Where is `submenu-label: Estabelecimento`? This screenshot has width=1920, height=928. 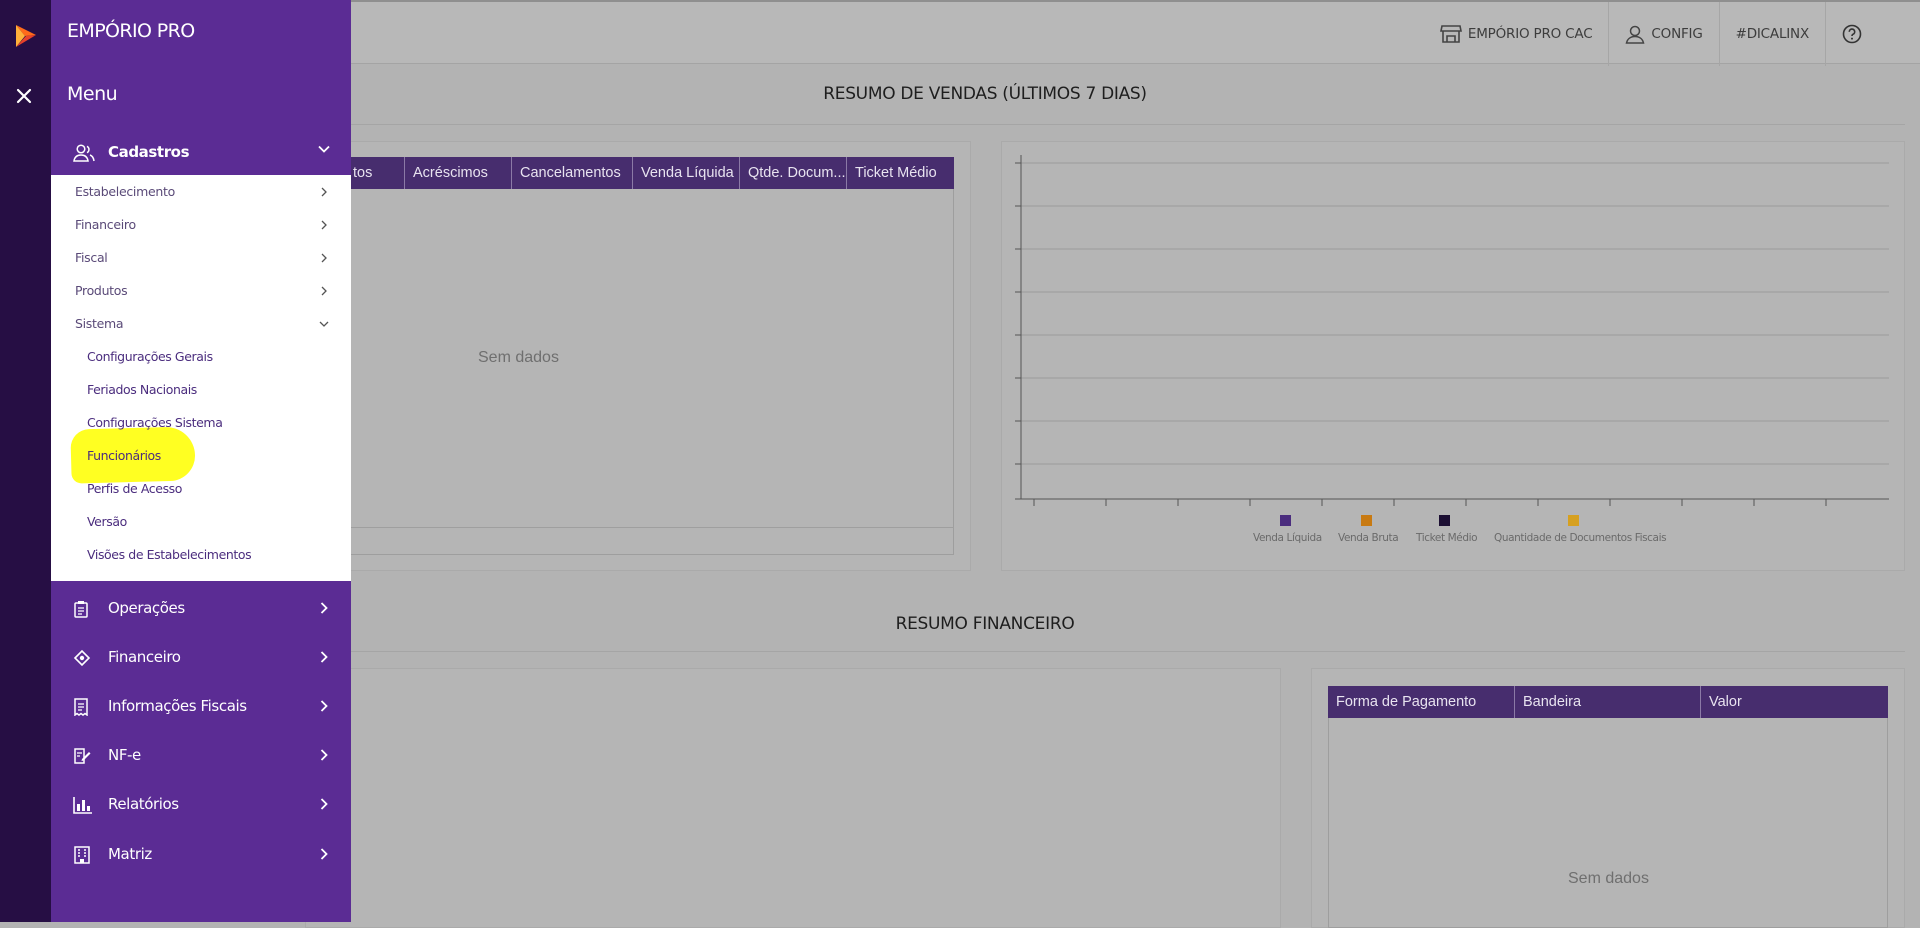
submenu-label: Estabelecimento is located at coordinates (125, 191).